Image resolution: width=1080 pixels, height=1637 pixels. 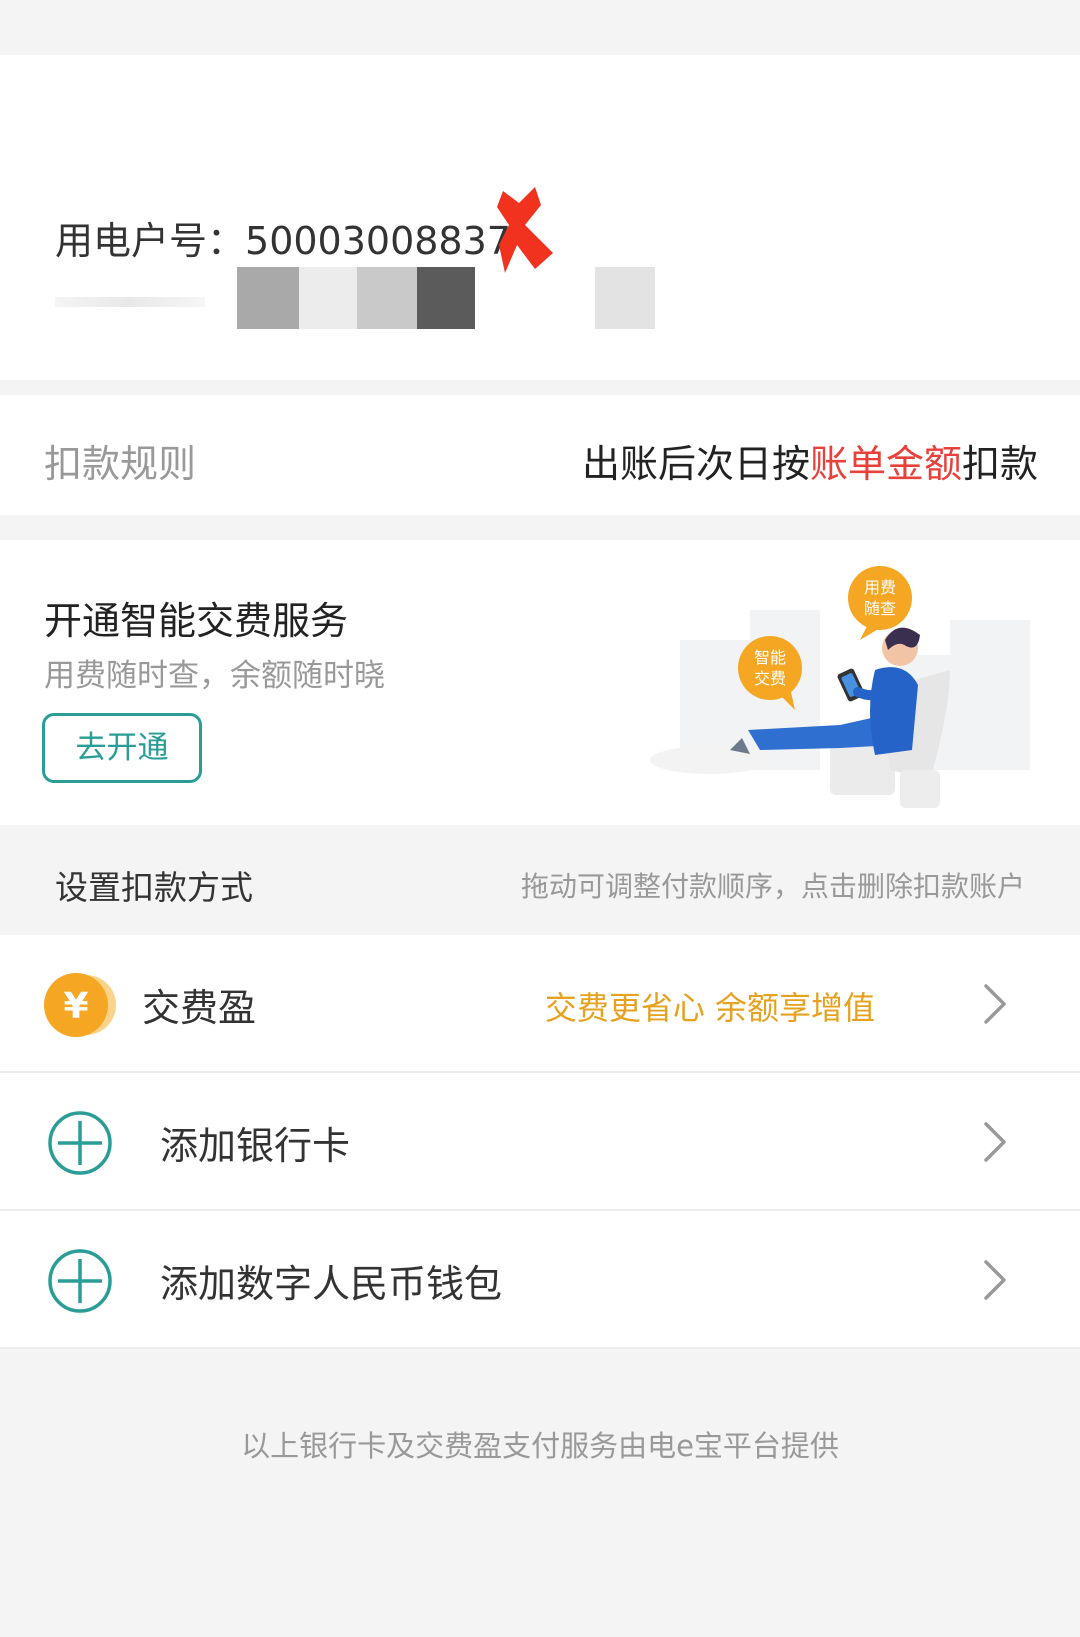 What do you see at coordinates (885, 464) in the screenshot?
I see `rule-value-accent: 账单金额` at bounding box center [885, 464].